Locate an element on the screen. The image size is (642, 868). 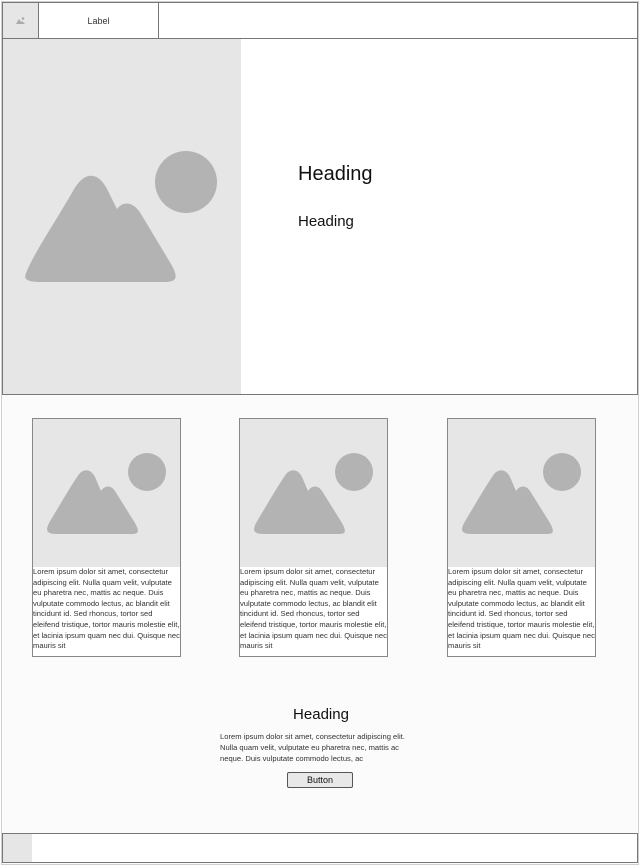
section-heading: Heading is located at coordinates (321, 714).